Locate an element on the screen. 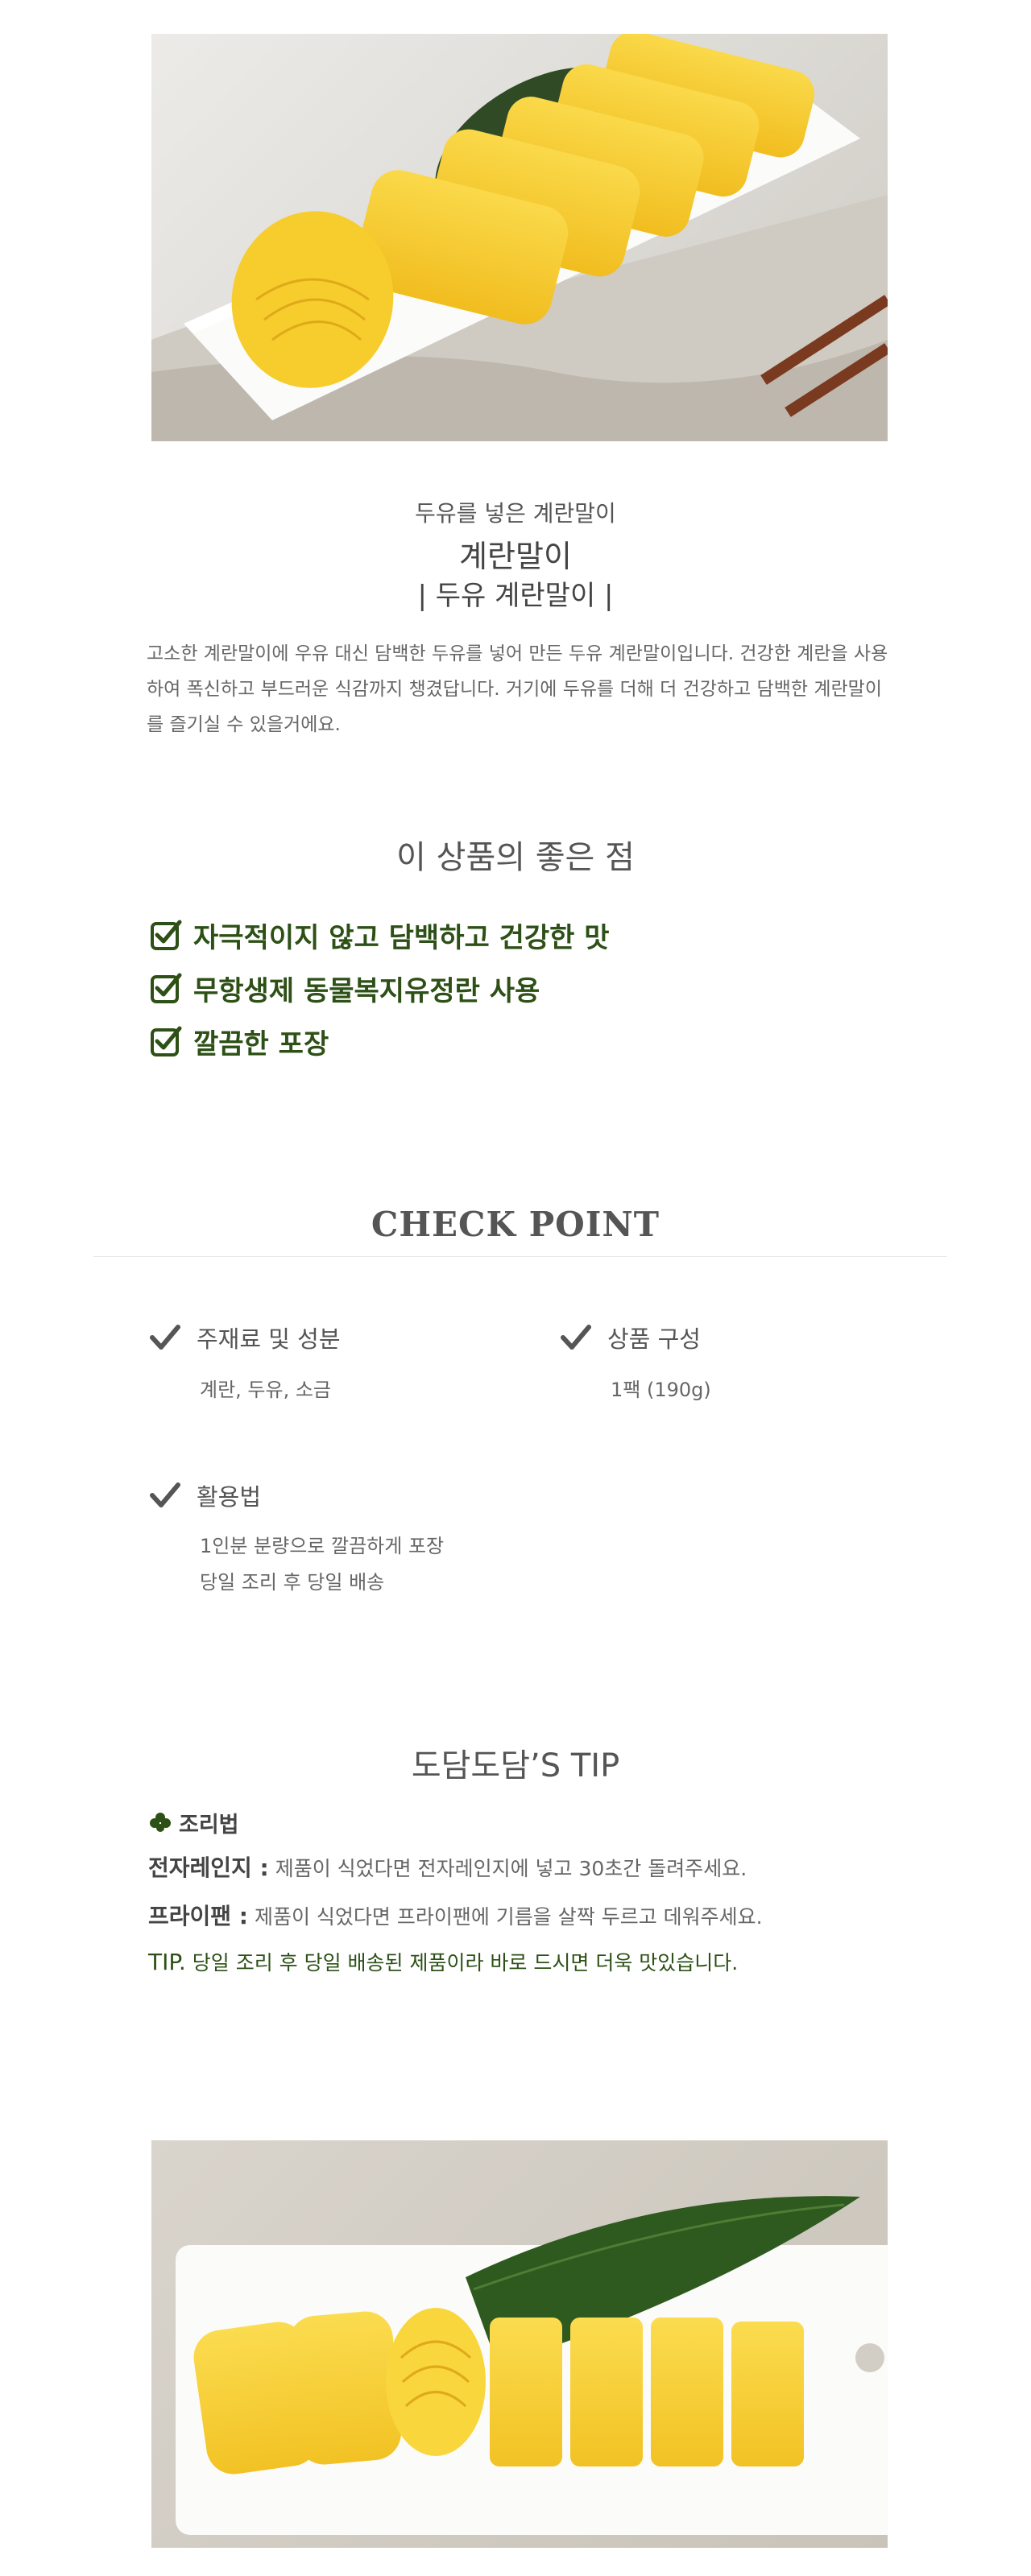 This screenshot has width=1031, height=2576. composition-label: 상품 구성 is located at coordinates (654, 1339).